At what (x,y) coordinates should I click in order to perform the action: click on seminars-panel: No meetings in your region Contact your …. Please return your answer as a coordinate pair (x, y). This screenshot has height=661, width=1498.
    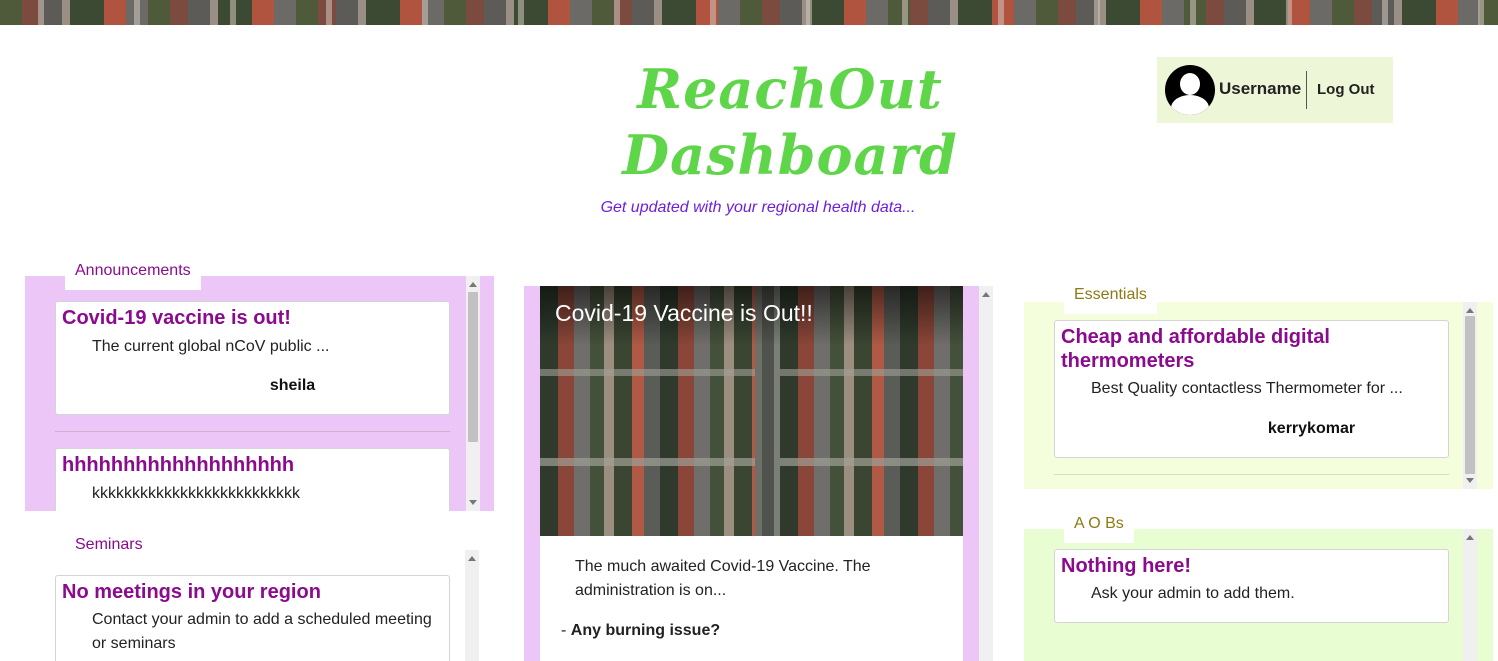
    Looking at the image, I should click on (252, 605).